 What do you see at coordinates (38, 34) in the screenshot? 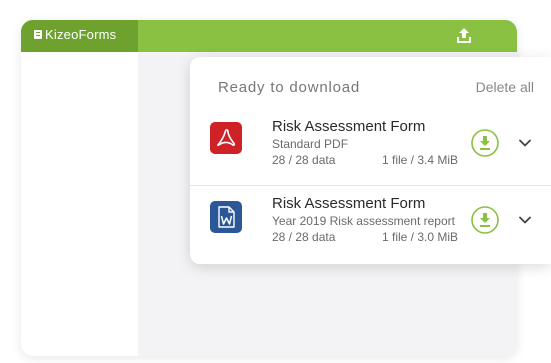
I see `logo-icon` at bounding box center [38, 34].